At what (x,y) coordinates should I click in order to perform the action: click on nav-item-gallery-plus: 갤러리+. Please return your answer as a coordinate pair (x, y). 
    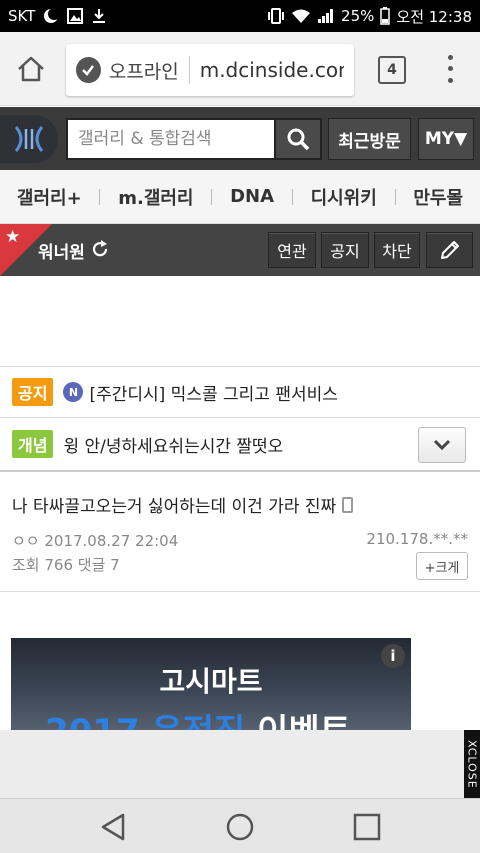
    Looking at the image, I should click on (49, 197).